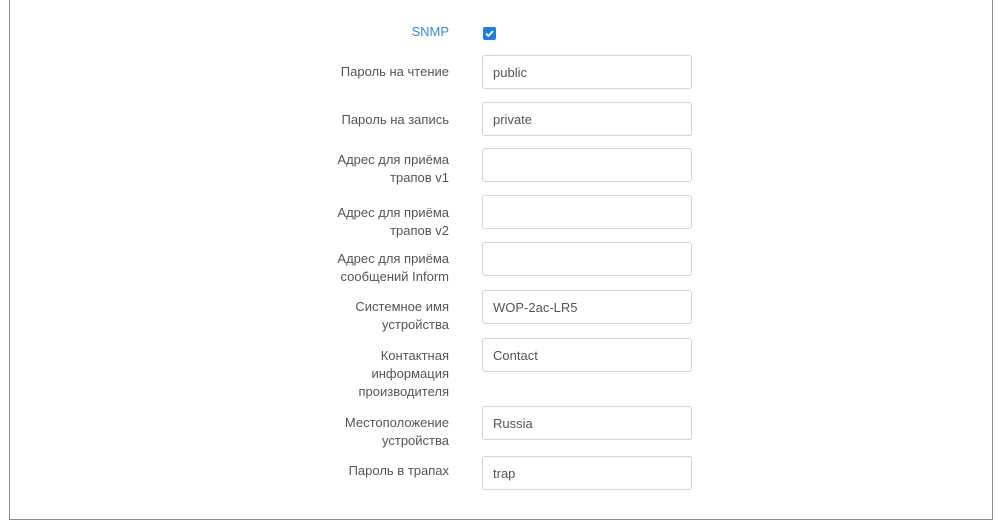 The height and width of the screenshot is (520, 996). I want to click on system-name-label: Системное имя устройства, so click(364, 316).